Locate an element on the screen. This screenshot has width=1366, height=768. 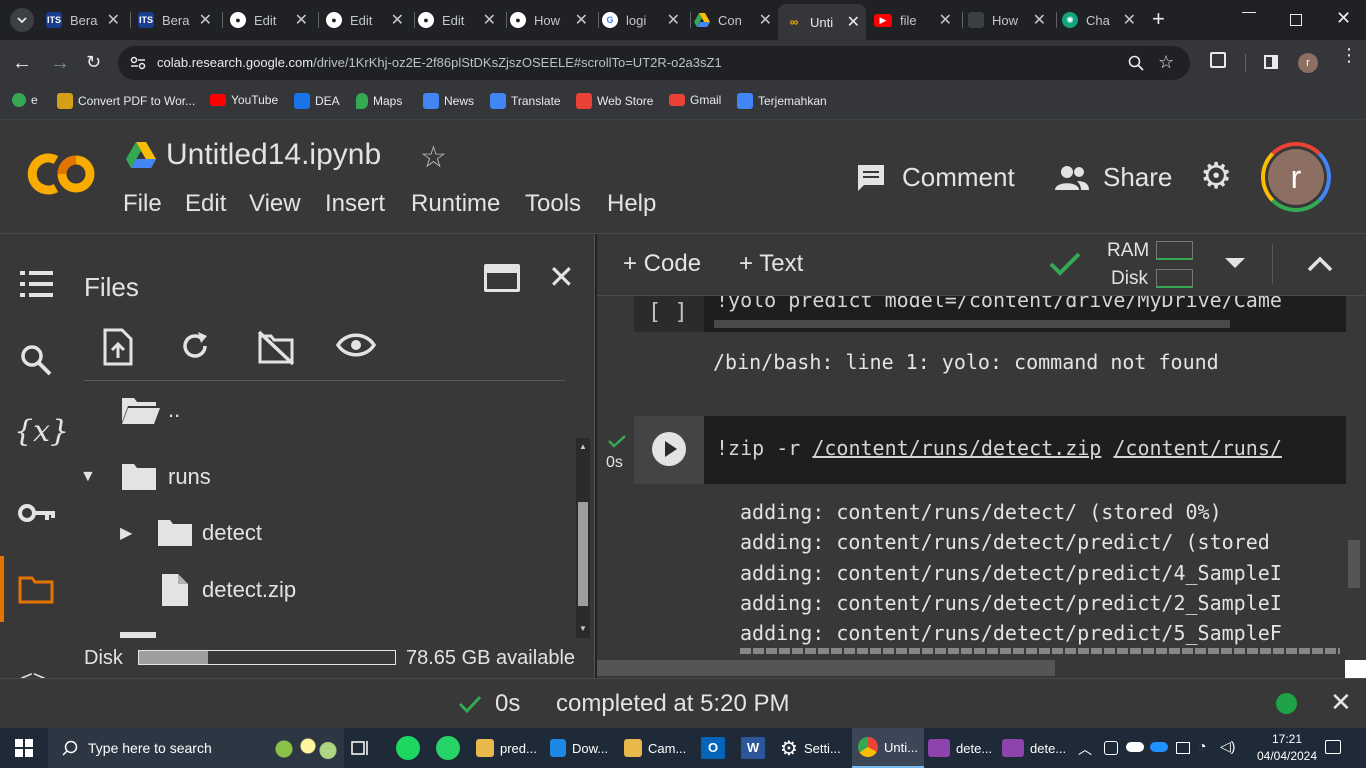
menu-help: Help is located at coordinates (631, 204).